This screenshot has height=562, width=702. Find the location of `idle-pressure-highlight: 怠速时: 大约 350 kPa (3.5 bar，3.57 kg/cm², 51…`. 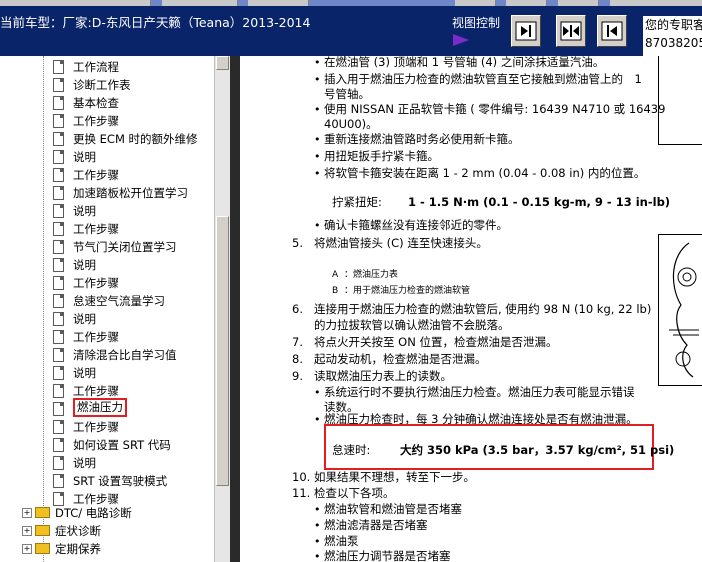

idle-pressure-highlight: 怠速时: 大约 350 kPa (3.5 bar，3.57 kg/cm², 51… is located at coordinates (499, 447).